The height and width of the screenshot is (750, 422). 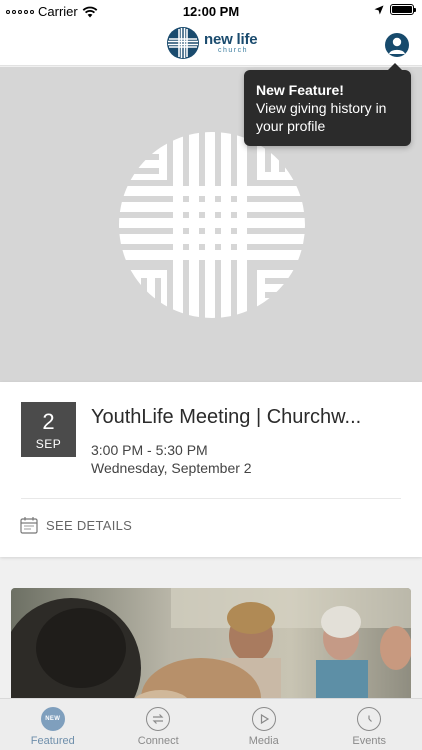 What do you see at coordinates (158, 741) in the screenshot?
I see `tab-connect-label: Connect` at bounding box center [158, 741].